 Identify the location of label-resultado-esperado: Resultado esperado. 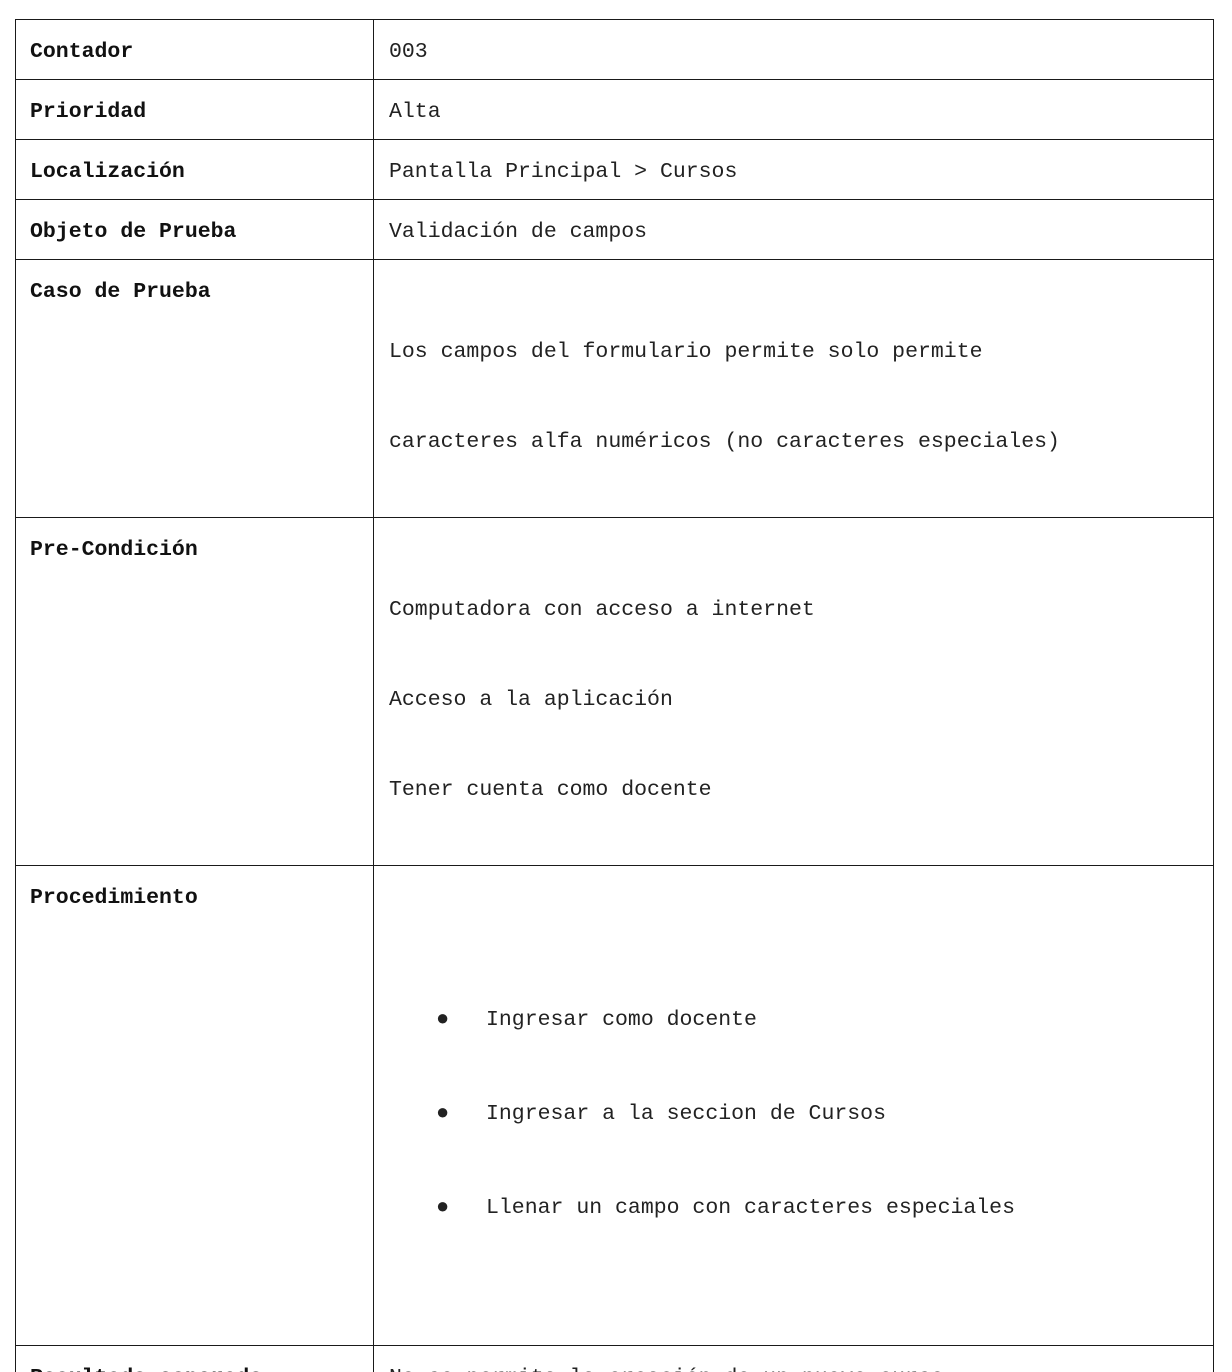
(195, 1359).